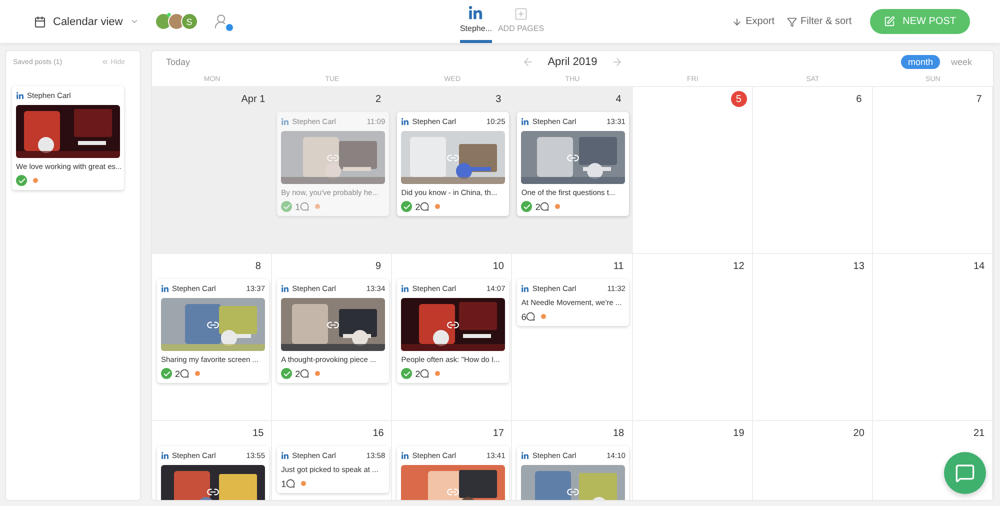 The height and width of the screenshot is (506, 1000). I want to click on day-number: Apr 1, so click(253, 99).